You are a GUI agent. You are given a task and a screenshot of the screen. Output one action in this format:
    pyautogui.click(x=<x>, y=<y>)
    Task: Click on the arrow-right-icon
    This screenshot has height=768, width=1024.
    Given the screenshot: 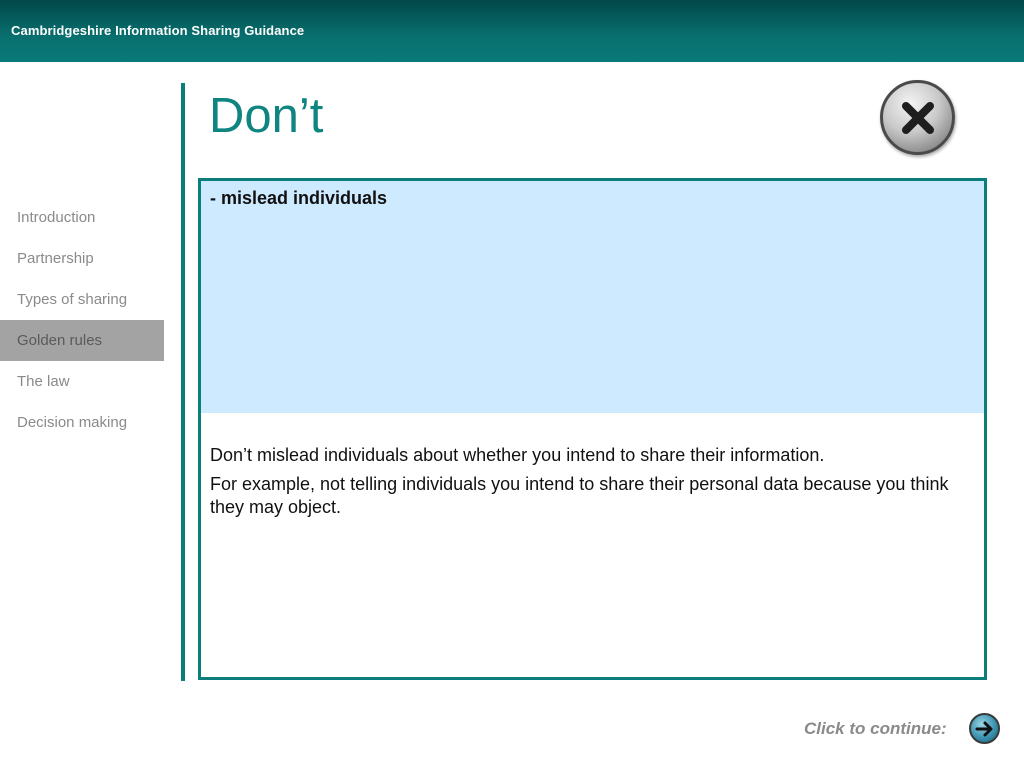 What is the action you would take?
    pyautogui.click(x=984, y=729)
    